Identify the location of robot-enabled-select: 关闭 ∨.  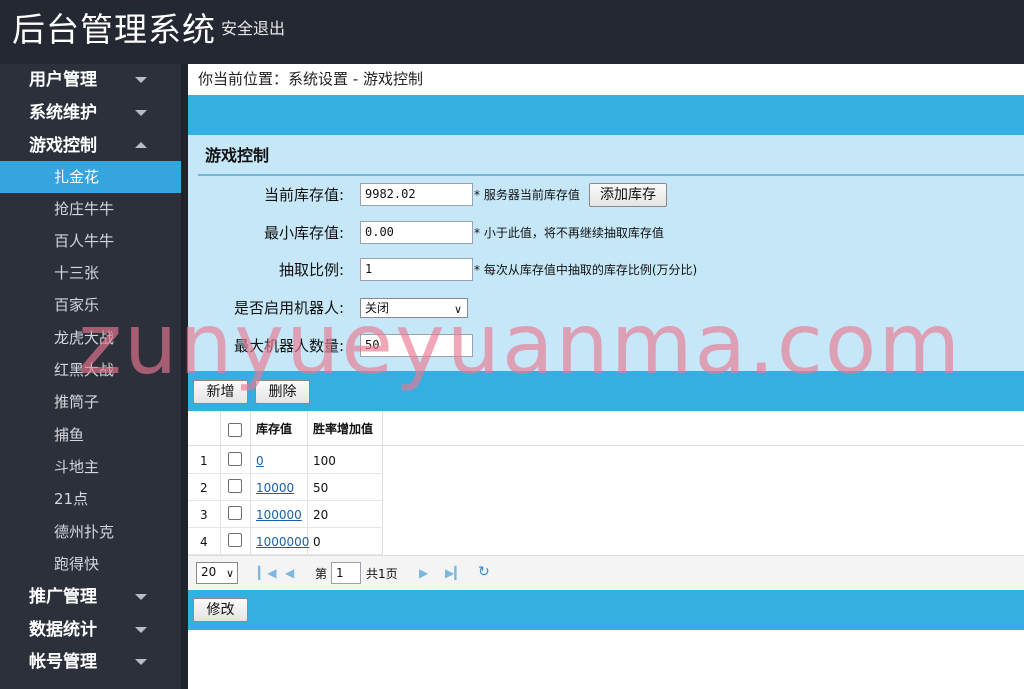
(414, 308).